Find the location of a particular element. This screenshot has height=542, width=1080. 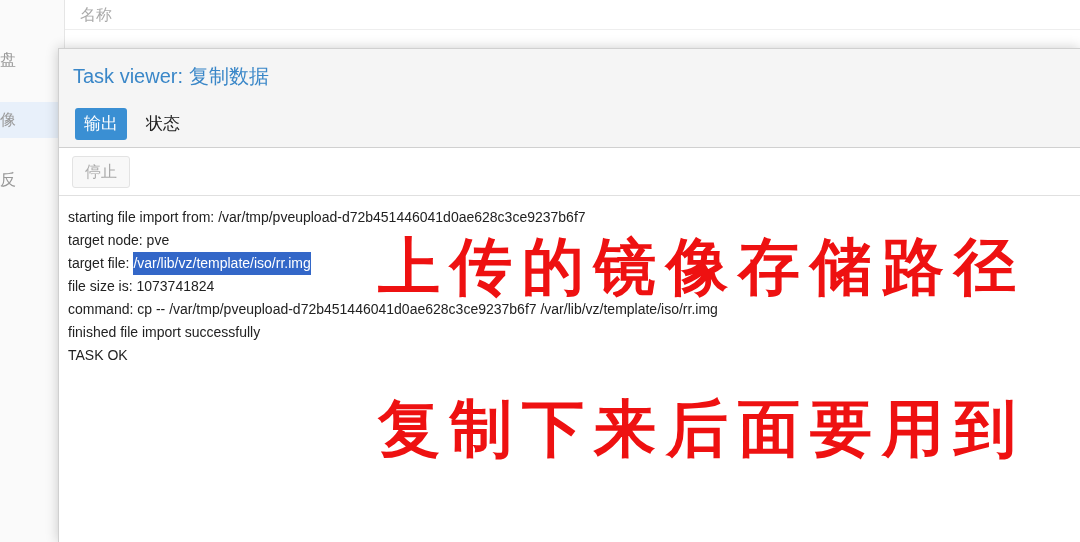

log-line: target node: pve is located at coordinates (119, 240).